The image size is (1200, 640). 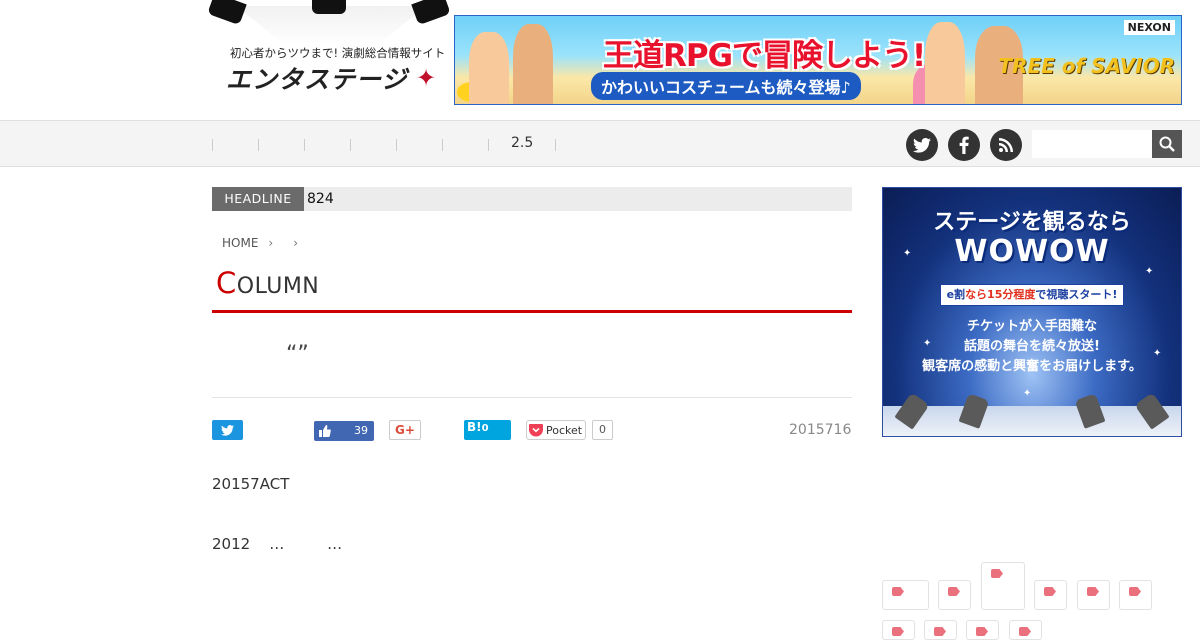 I want to click on twitter-button, so click(x=922, y=145).